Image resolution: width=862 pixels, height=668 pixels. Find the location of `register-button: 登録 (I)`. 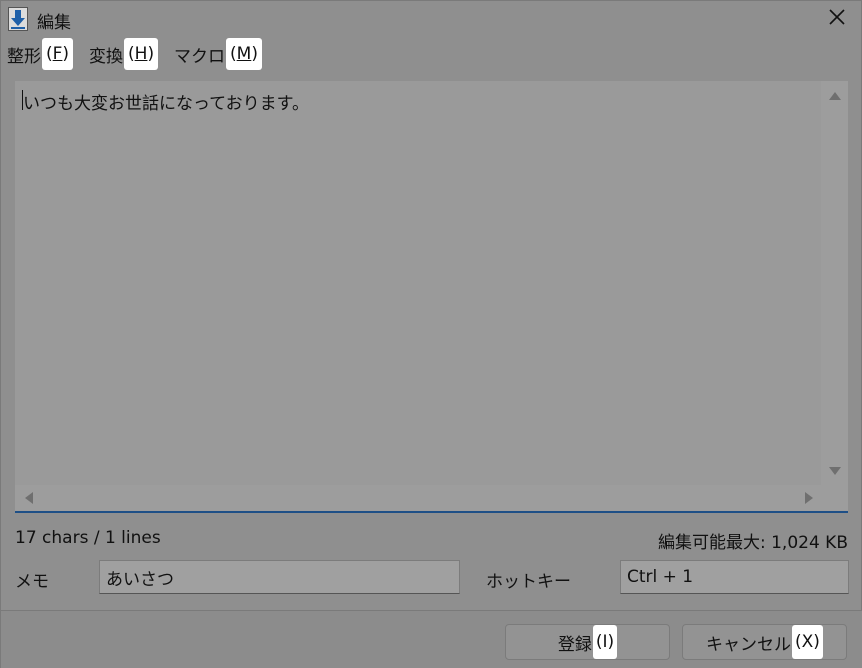

register-button: 登録 (I) is located at coordinates (587, 642).